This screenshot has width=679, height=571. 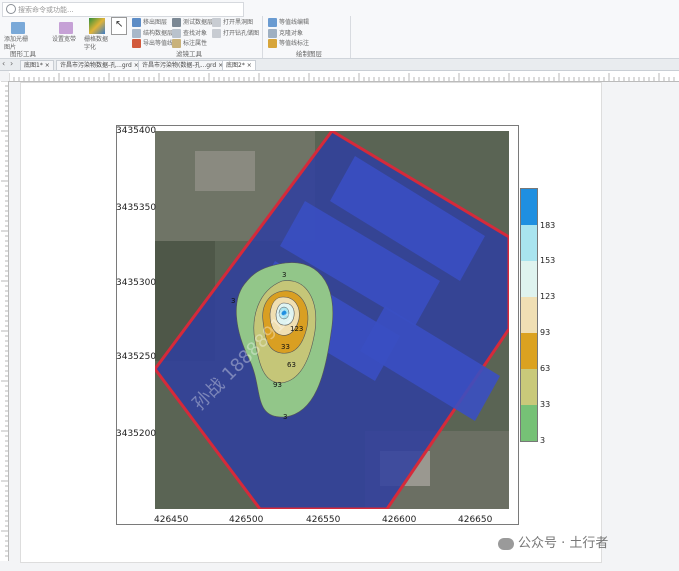 What do you see at coordinates (235, 65) in the screenshot?
I see `tab-label: 底图2*` at bounding box center [235, 65].